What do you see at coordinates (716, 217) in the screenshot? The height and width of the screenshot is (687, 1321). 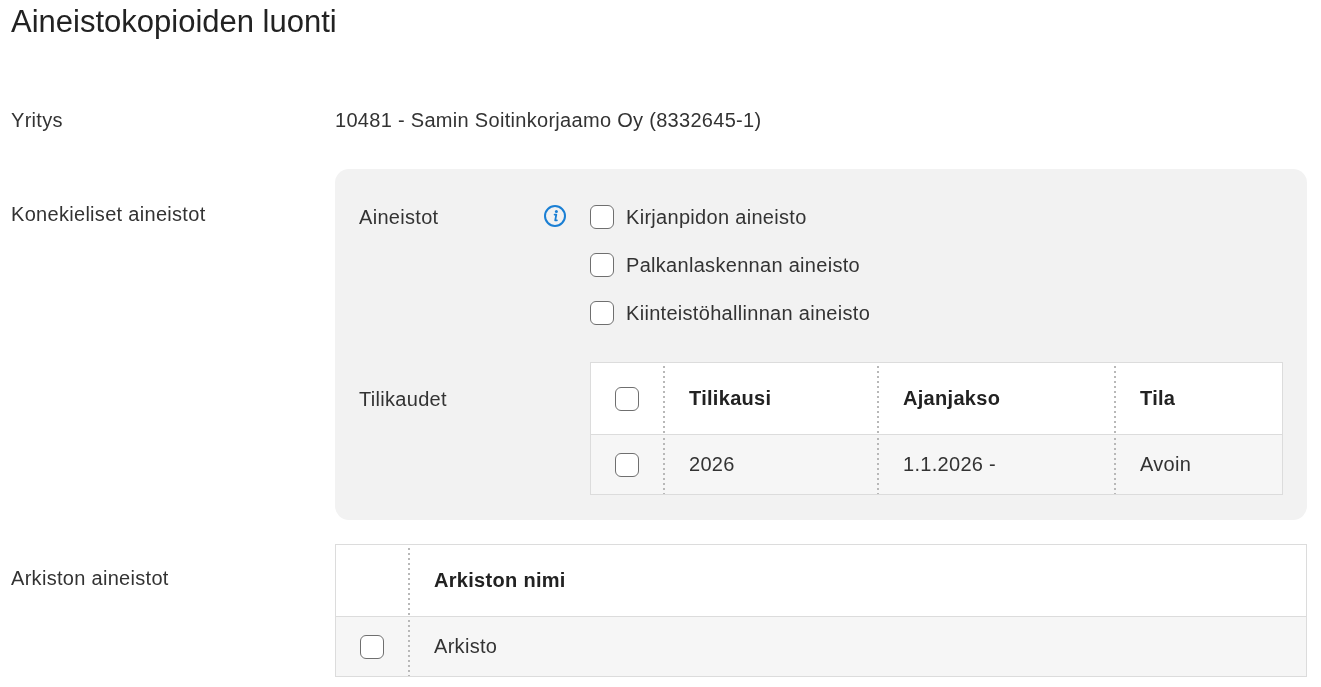 I see `checkbox-label: Kirjanpidon aineisto` at bounding box center [716, 217].